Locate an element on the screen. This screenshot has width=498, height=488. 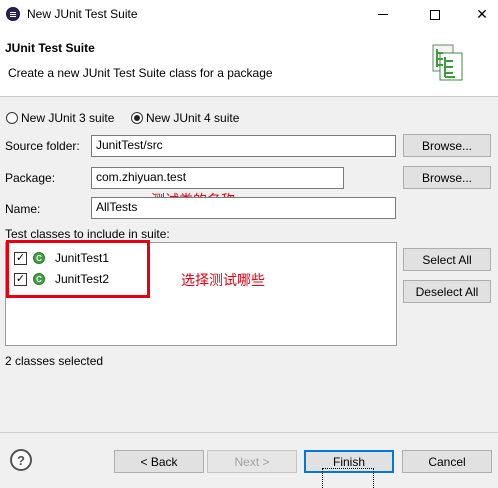
highlight-box is located at coordinates (78, 269).